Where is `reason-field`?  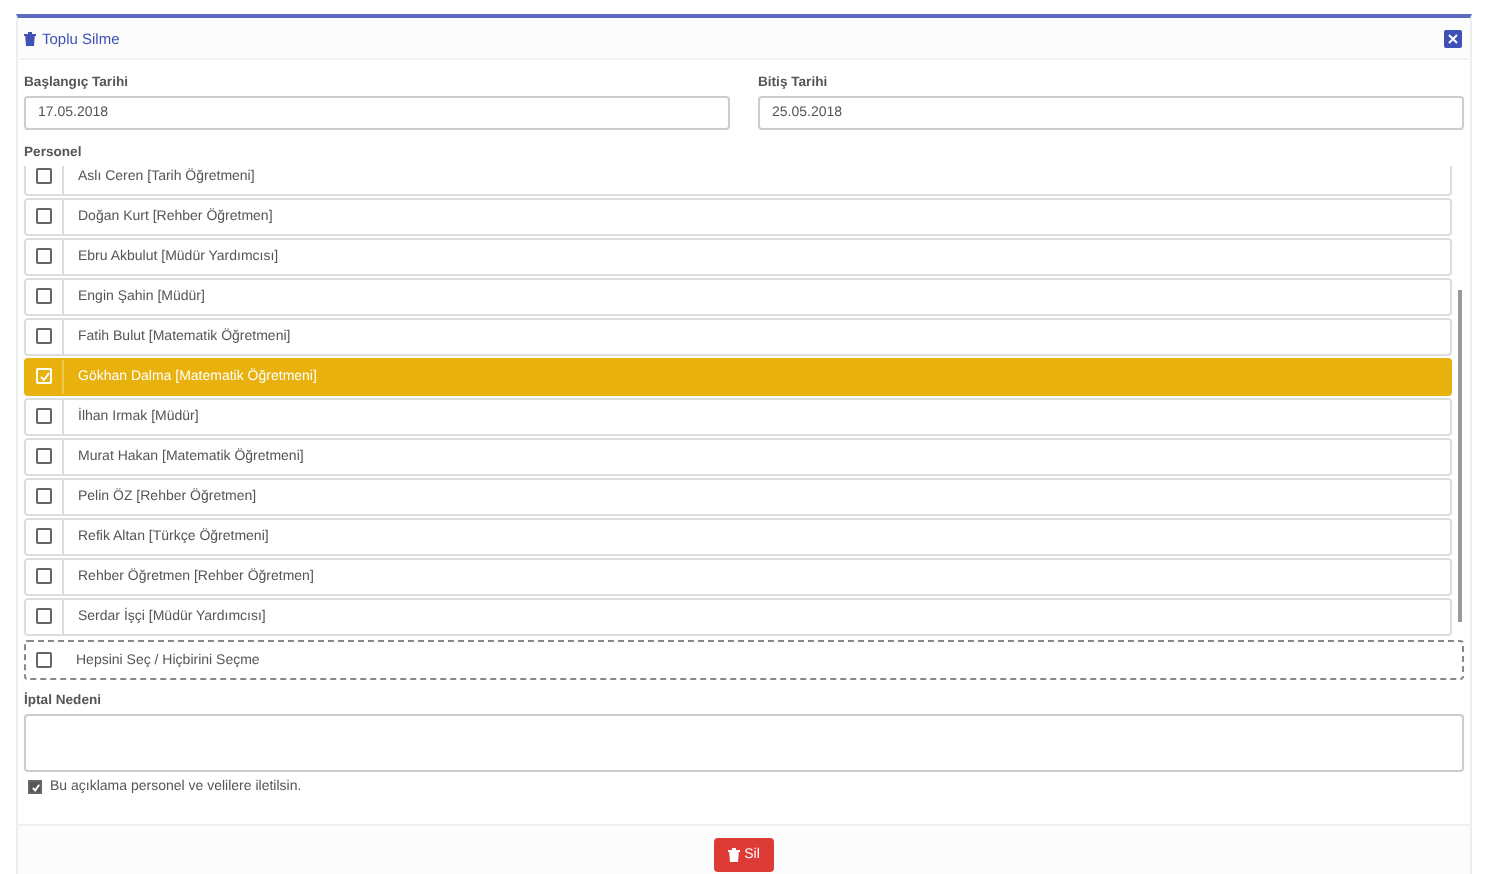 reason-field is located at coordinates (744, 743).